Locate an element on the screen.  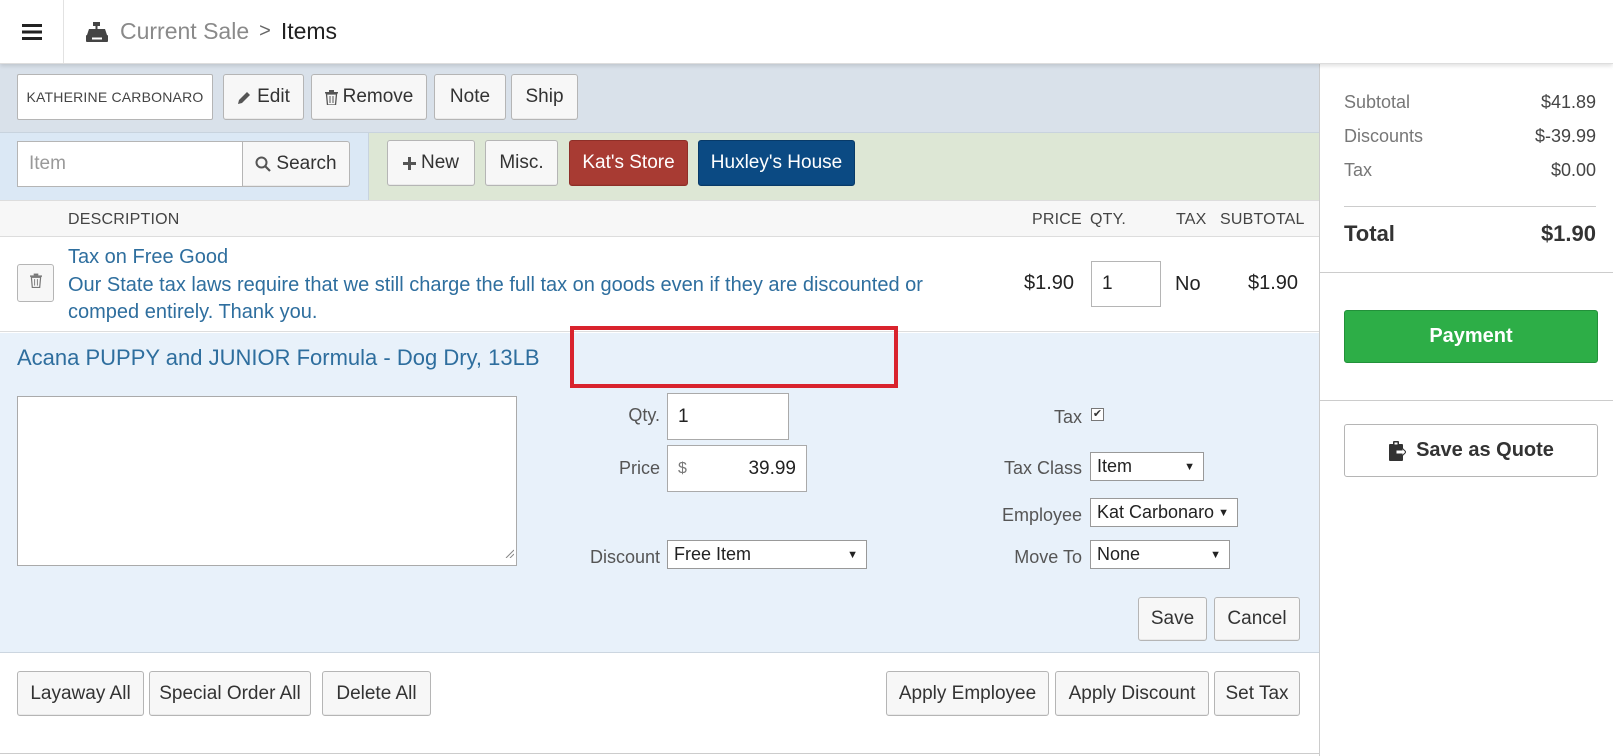
item-search-input: Item is located at coordinates (130, 164).